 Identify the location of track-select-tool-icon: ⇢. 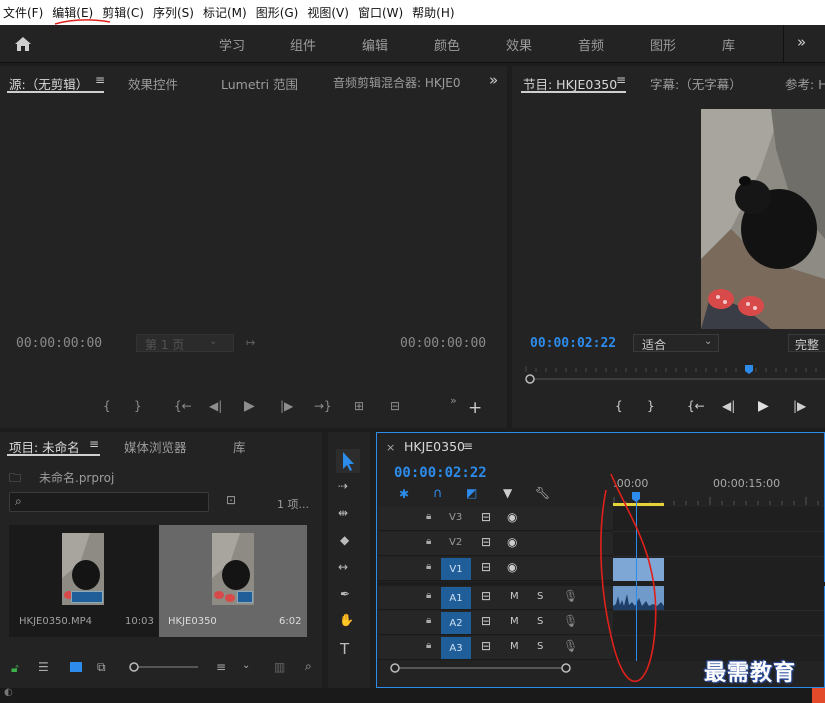
(343, 486).